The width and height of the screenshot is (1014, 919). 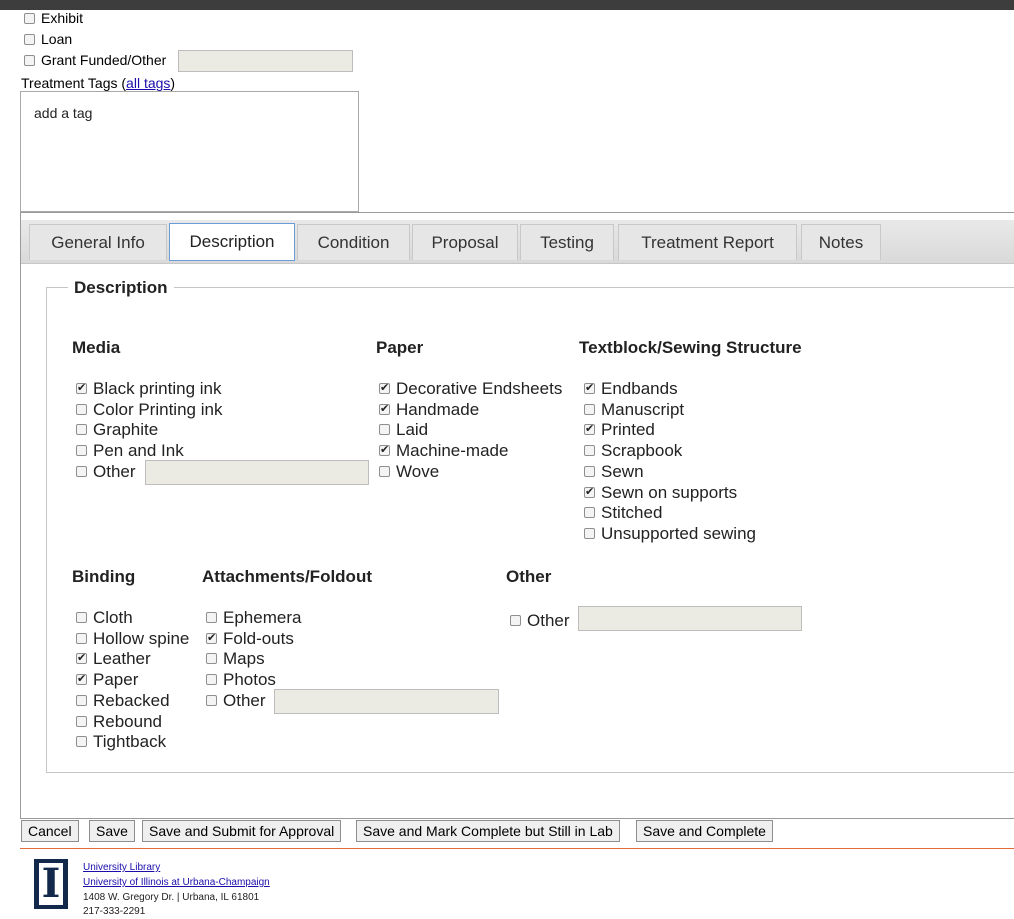 What do you see at coordinates (707, 242) in the screenshot?
I see `tab-treatment-report: Treatment Report` at bounding box center [707, 242].